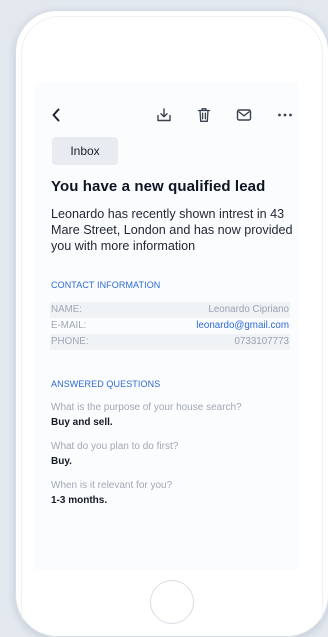 Image resolution: width=328 pixels, height=637 pixels. I want to click on contact-label-name: NAME:, so click(67, 309).